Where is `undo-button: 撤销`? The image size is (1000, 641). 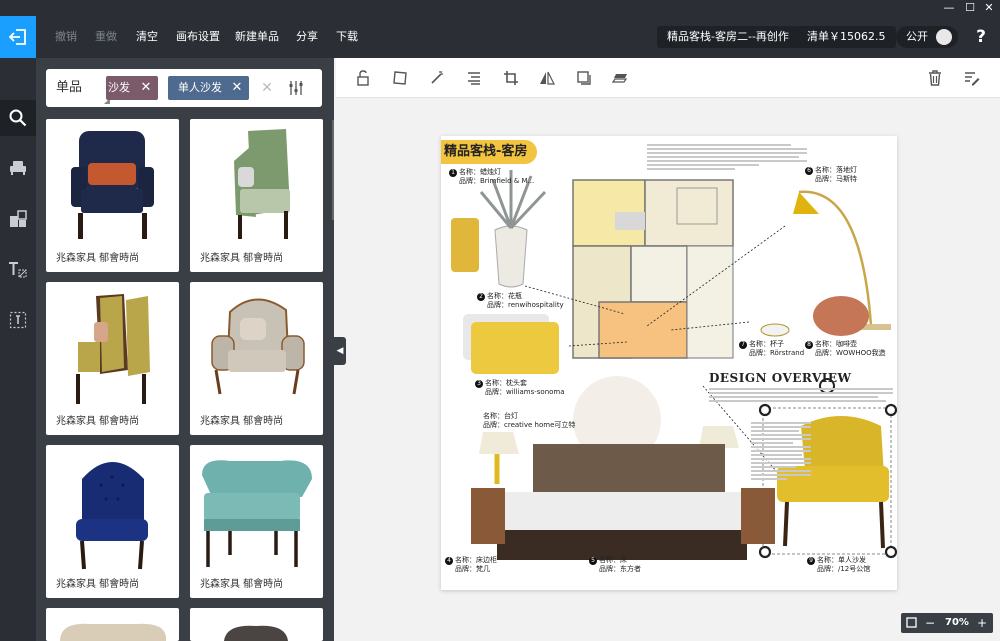
undo-button: 撤销 is located at coordinates (66, 37).